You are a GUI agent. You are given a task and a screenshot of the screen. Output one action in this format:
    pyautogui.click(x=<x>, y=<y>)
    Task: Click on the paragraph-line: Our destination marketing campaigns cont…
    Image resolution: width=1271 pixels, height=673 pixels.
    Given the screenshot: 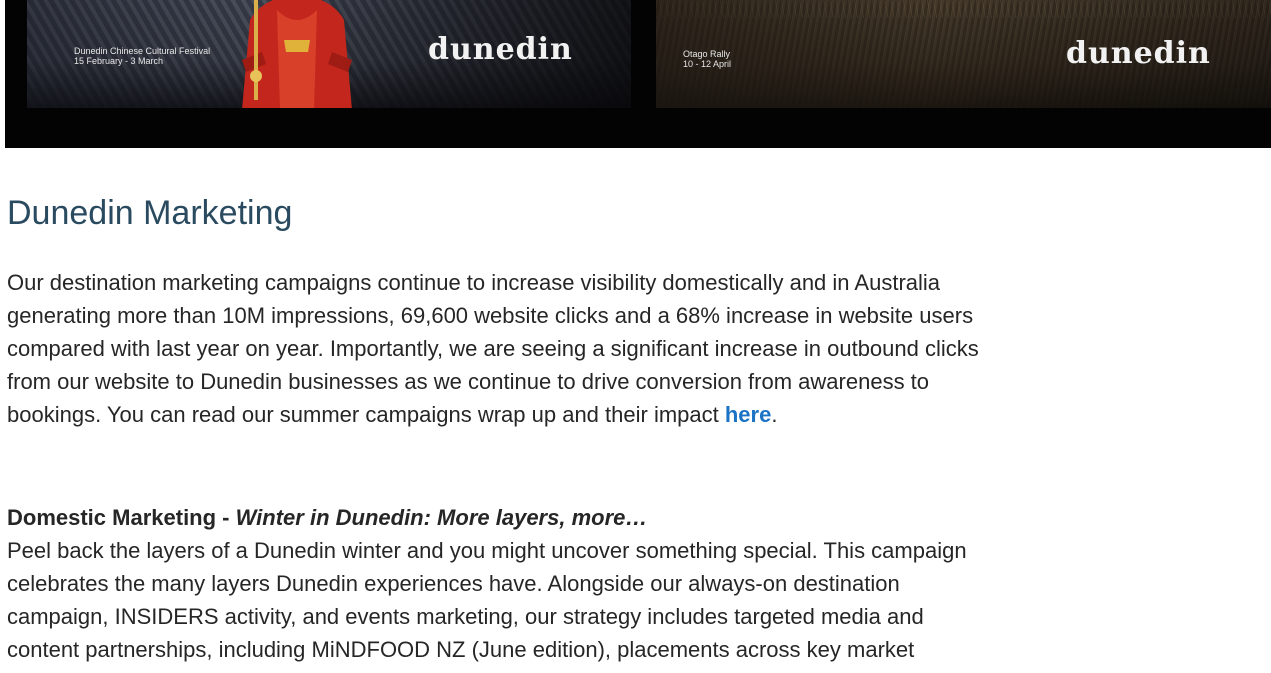 What is the action you would take?
    pyautogui.click(x=474, y=282)
    